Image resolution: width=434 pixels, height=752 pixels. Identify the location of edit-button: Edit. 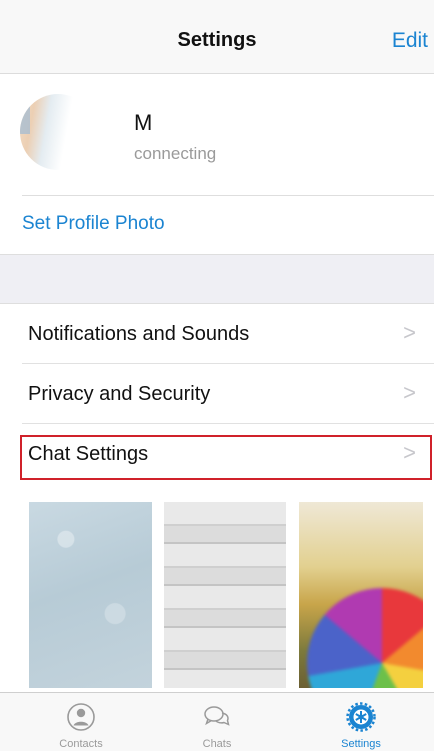
(410, 41).